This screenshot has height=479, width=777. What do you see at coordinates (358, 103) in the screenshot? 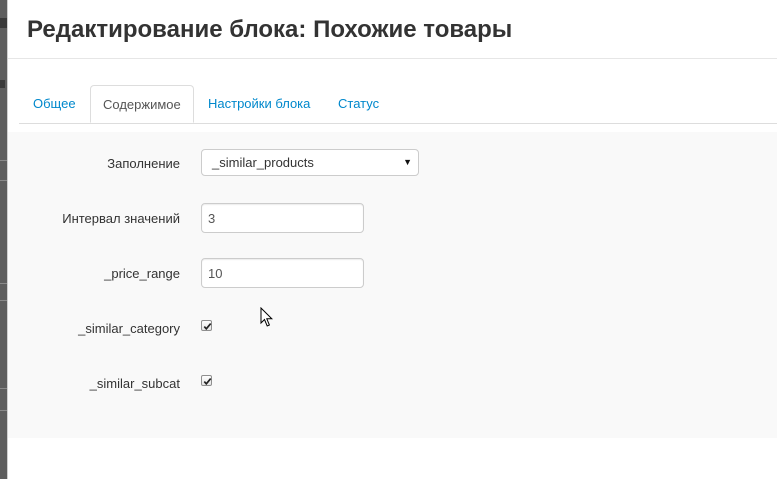
I see `tab-status: Статус` at bounding box center [358, 103].